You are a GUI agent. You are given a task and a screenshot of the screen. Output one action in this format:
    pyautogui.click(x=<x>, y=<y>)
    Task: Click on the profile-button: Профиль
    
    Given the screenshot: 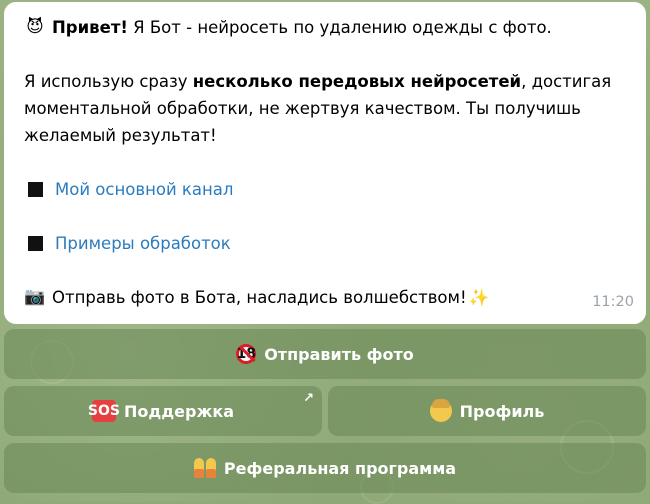 What is the action you would take?
    pyautogui.click(x=487, y=411)
    